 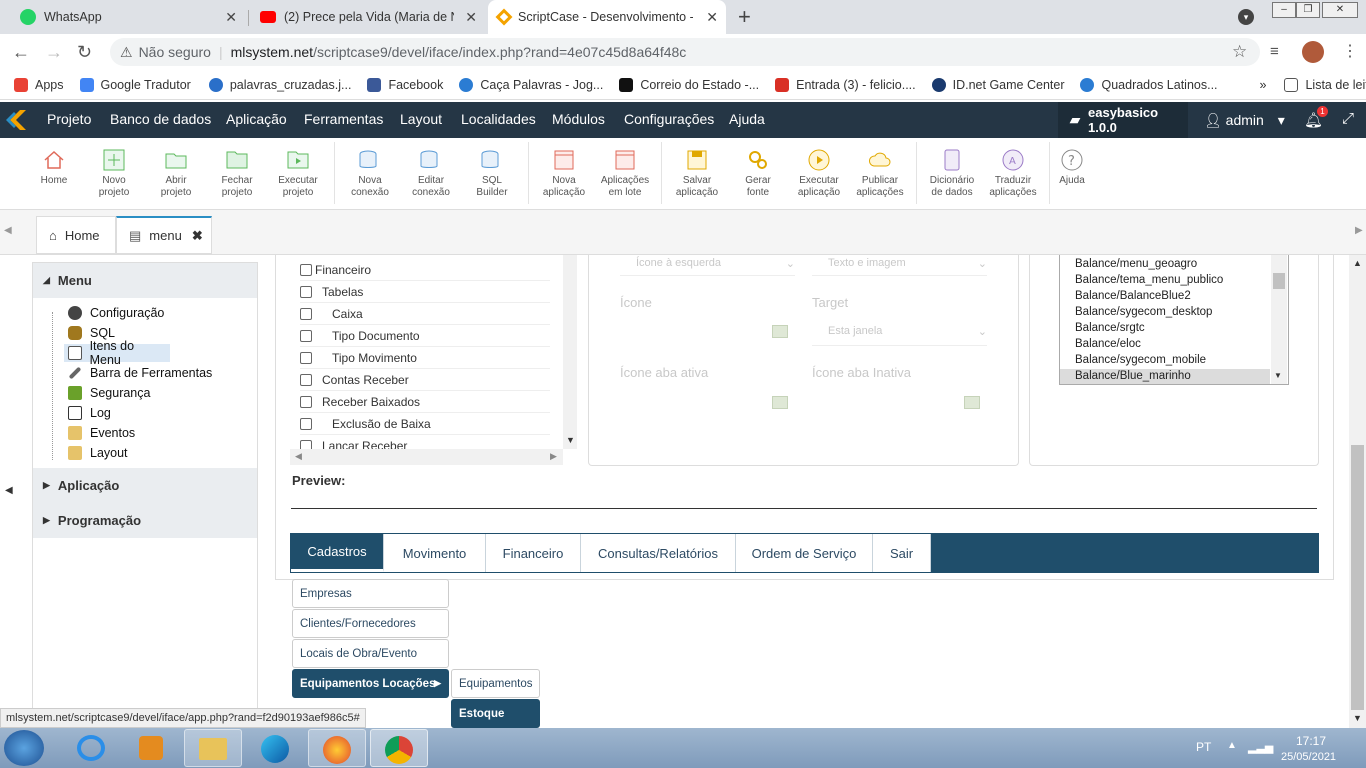 I want to click on toolbar-sql-builder: SQL Builder, so click(x=492, y=173).